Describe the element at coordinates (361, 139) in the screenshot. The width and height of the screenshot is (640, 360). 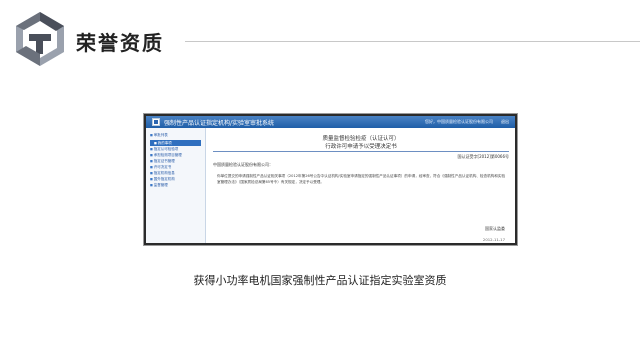
I see `document-title: 质量监督检验检疫（认证认可）` at that location.